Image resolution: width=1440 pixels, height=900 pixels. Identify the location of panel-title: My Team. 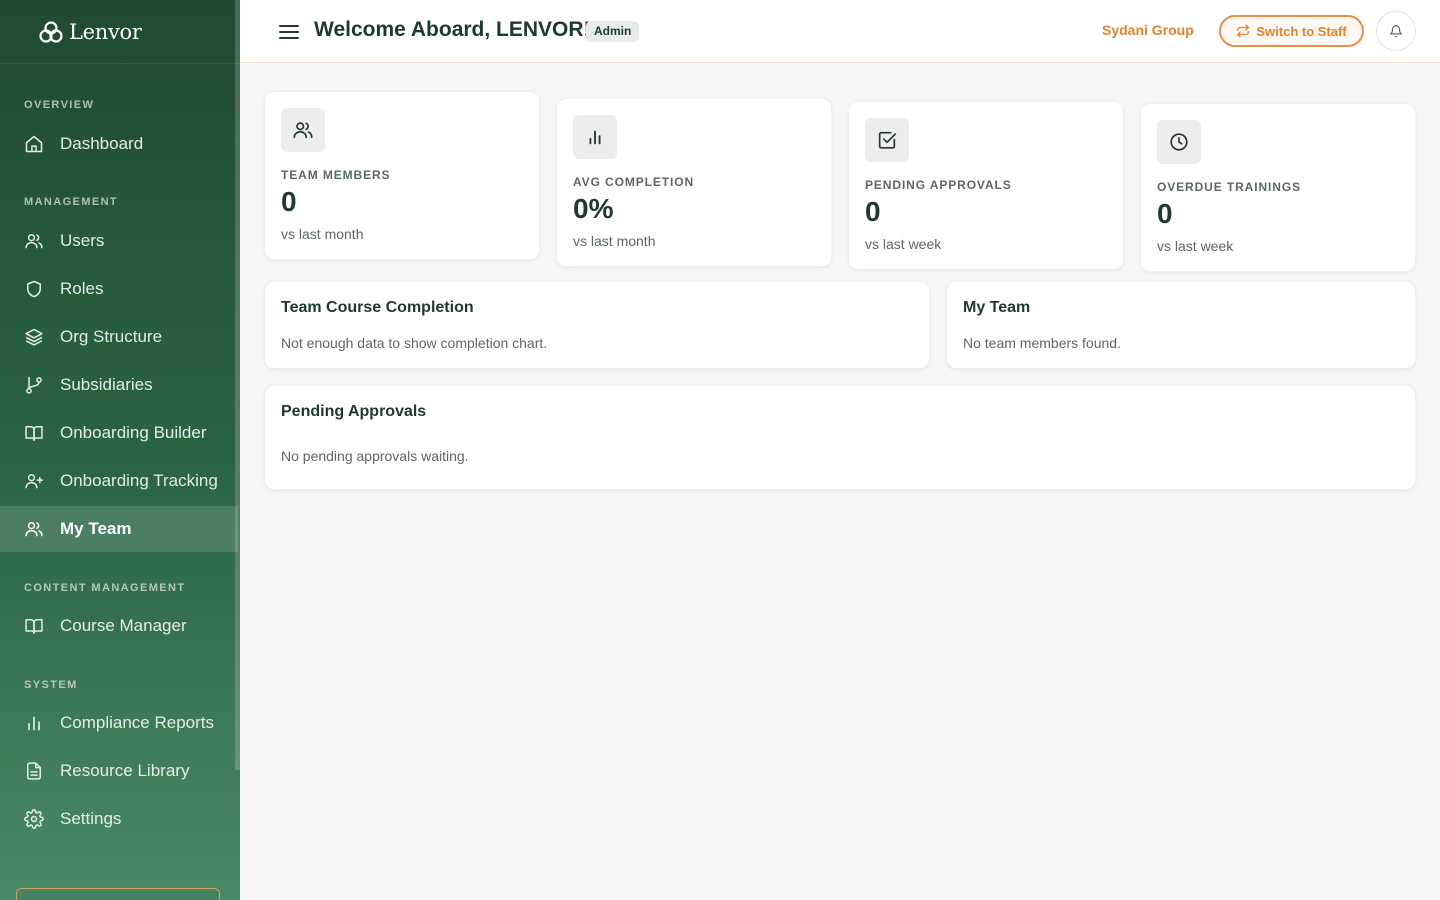
(997, 307).